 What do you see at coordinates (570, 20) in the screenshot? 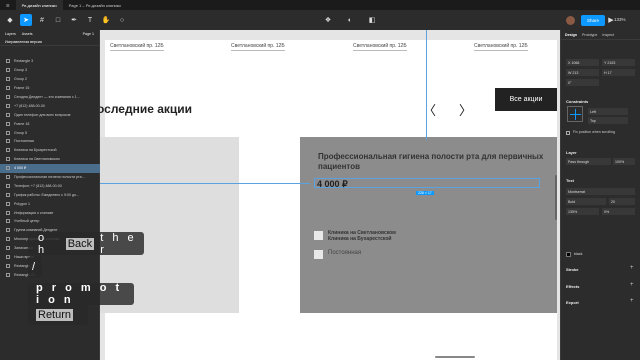
I see `user-avatar` at bounding box center [570, 20].